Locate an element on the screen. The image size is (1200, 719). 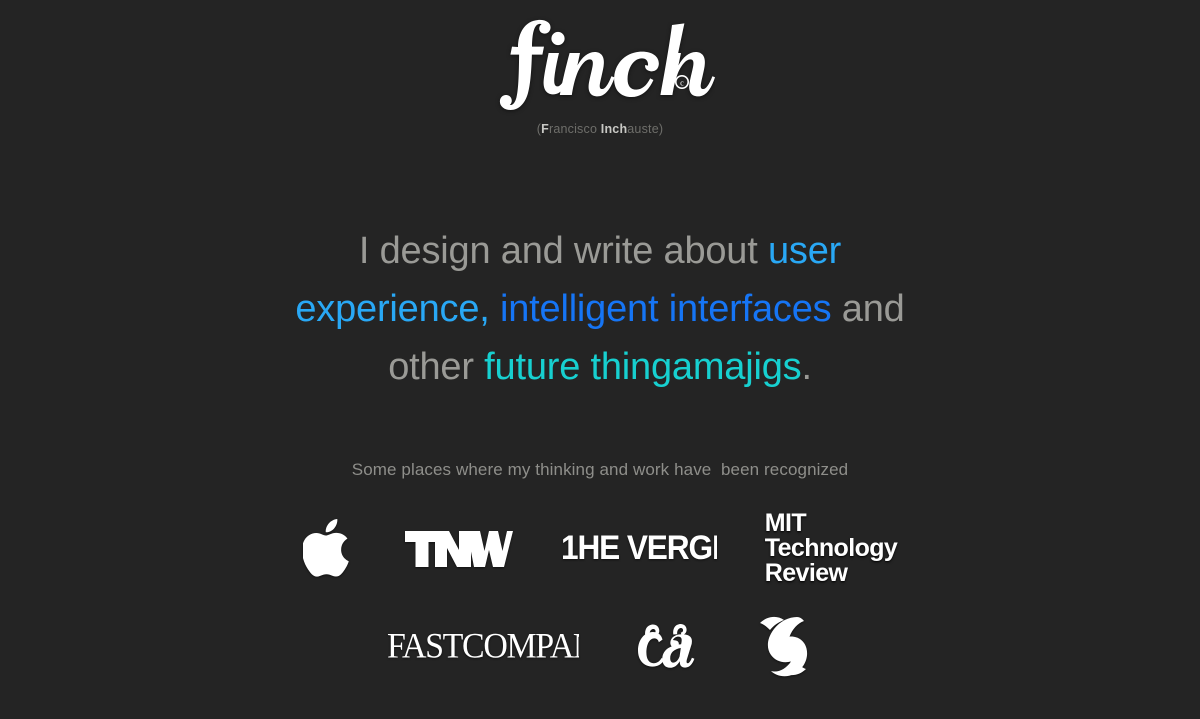
communication-arts-logo-icon is located at coordinates (666, 645).